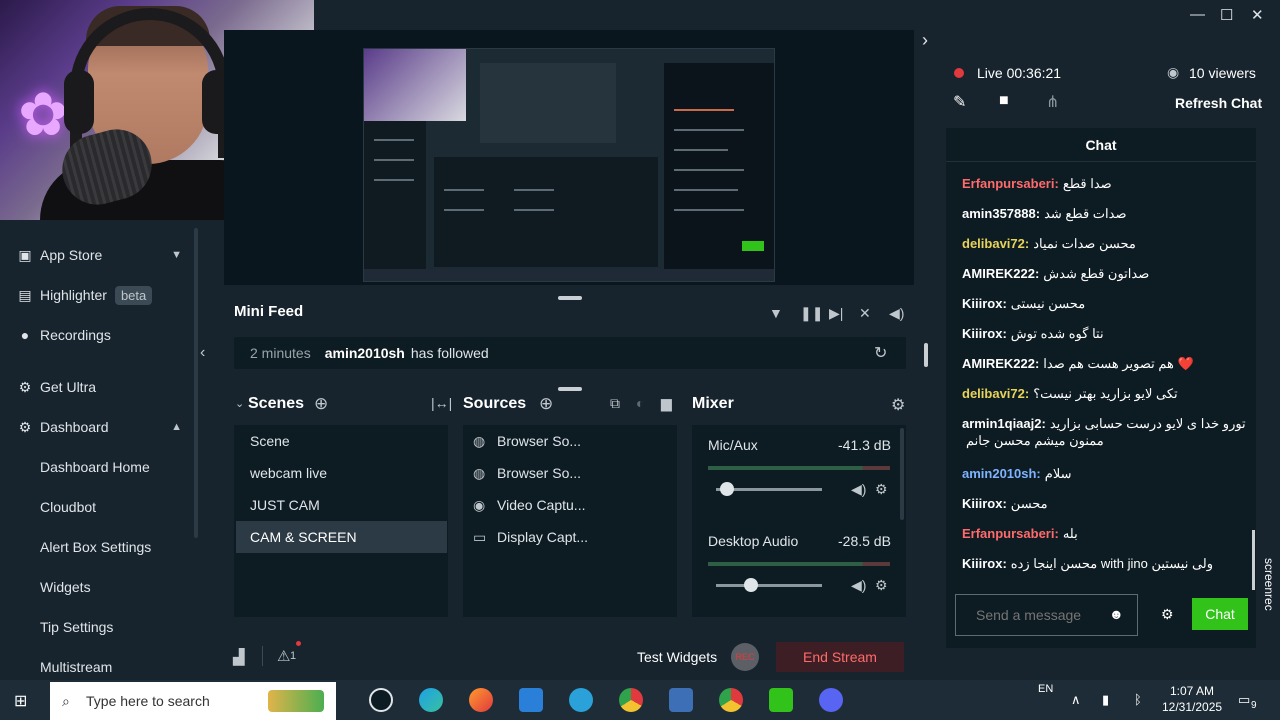 Image resolution: width=1280 pixels, height=720 pixels. I want to click on clock: 1:07 AM 12/31/2025, so click(1192, 699).